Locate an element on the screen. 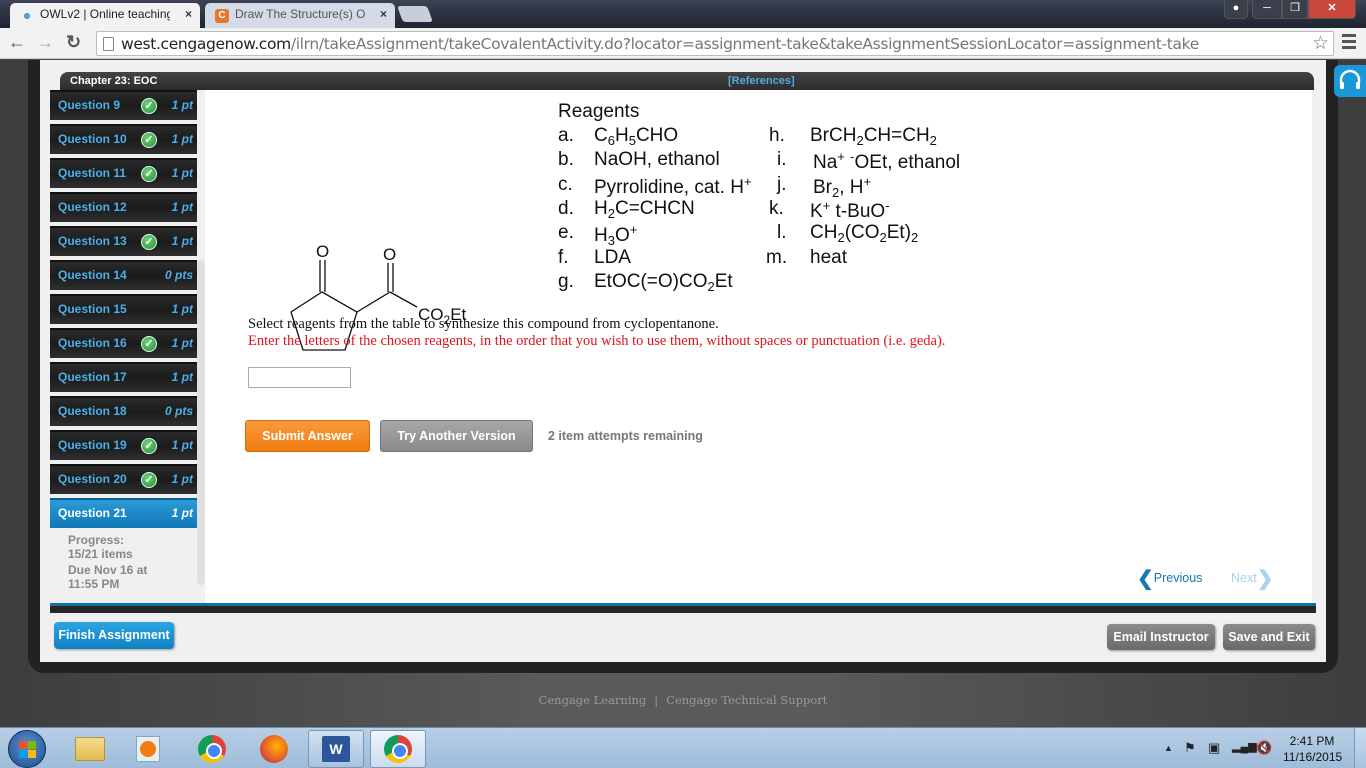  reagent-formula: EtOC(=O)CO2Et is located at coordinates (663, 282).